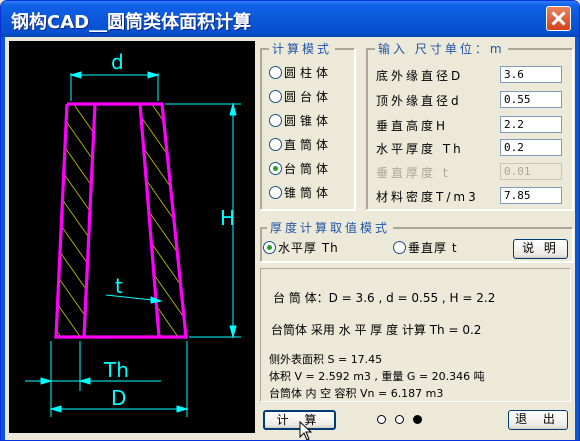  What do you see at coordinates (531, 124) in the screenshot?
I see `height-field: 2.2` at bounding box center [531, 124].